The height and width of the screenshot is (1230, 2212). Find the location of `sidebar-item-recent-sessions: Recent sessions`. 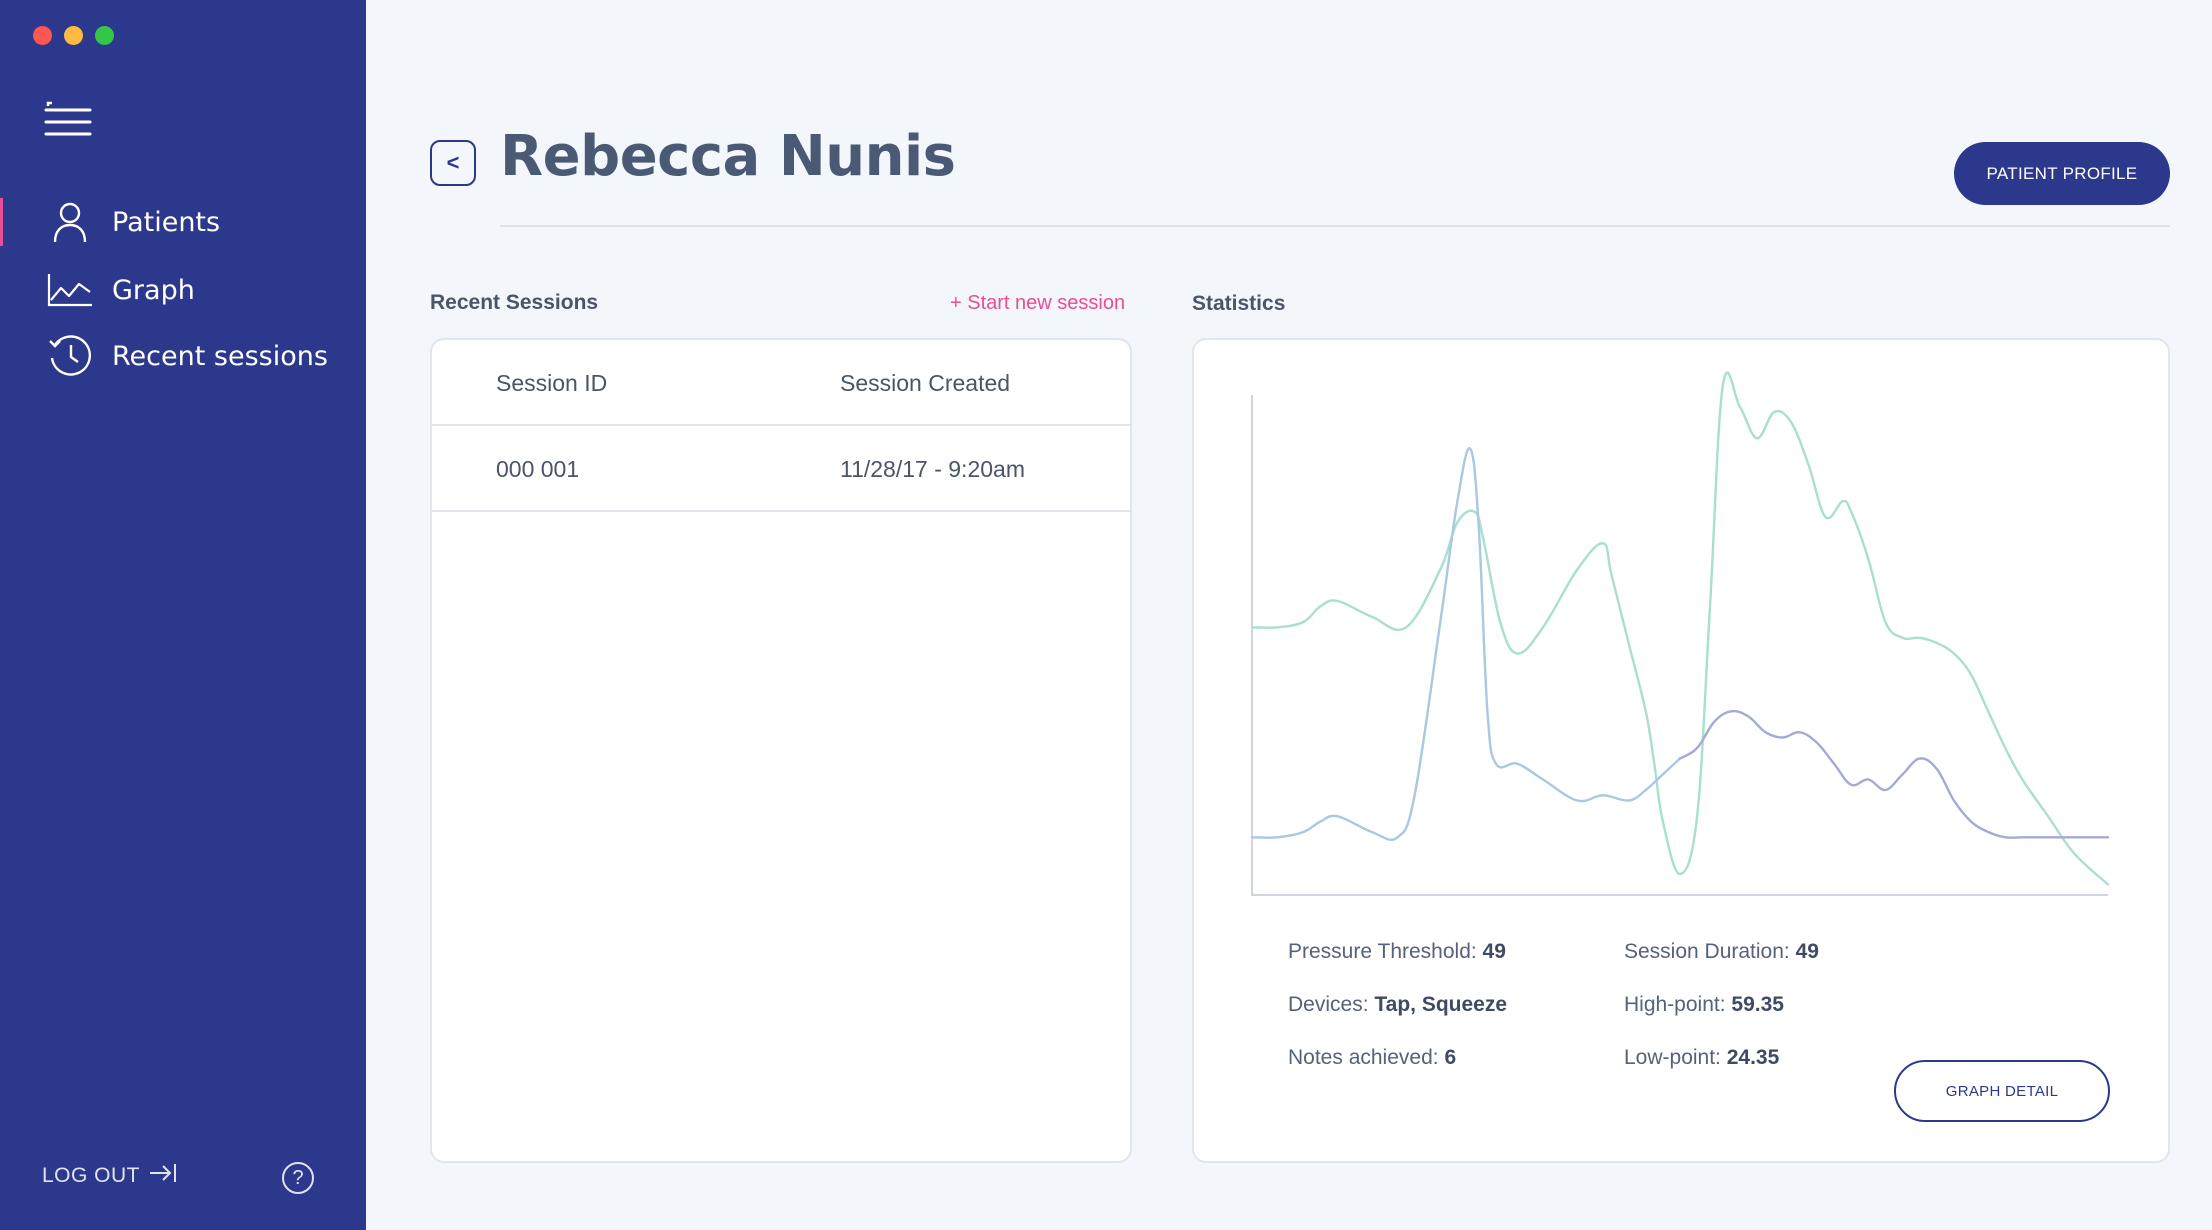

sidebar-item-recent-sessions: Recent sessions is located at coordinates (183, 356).